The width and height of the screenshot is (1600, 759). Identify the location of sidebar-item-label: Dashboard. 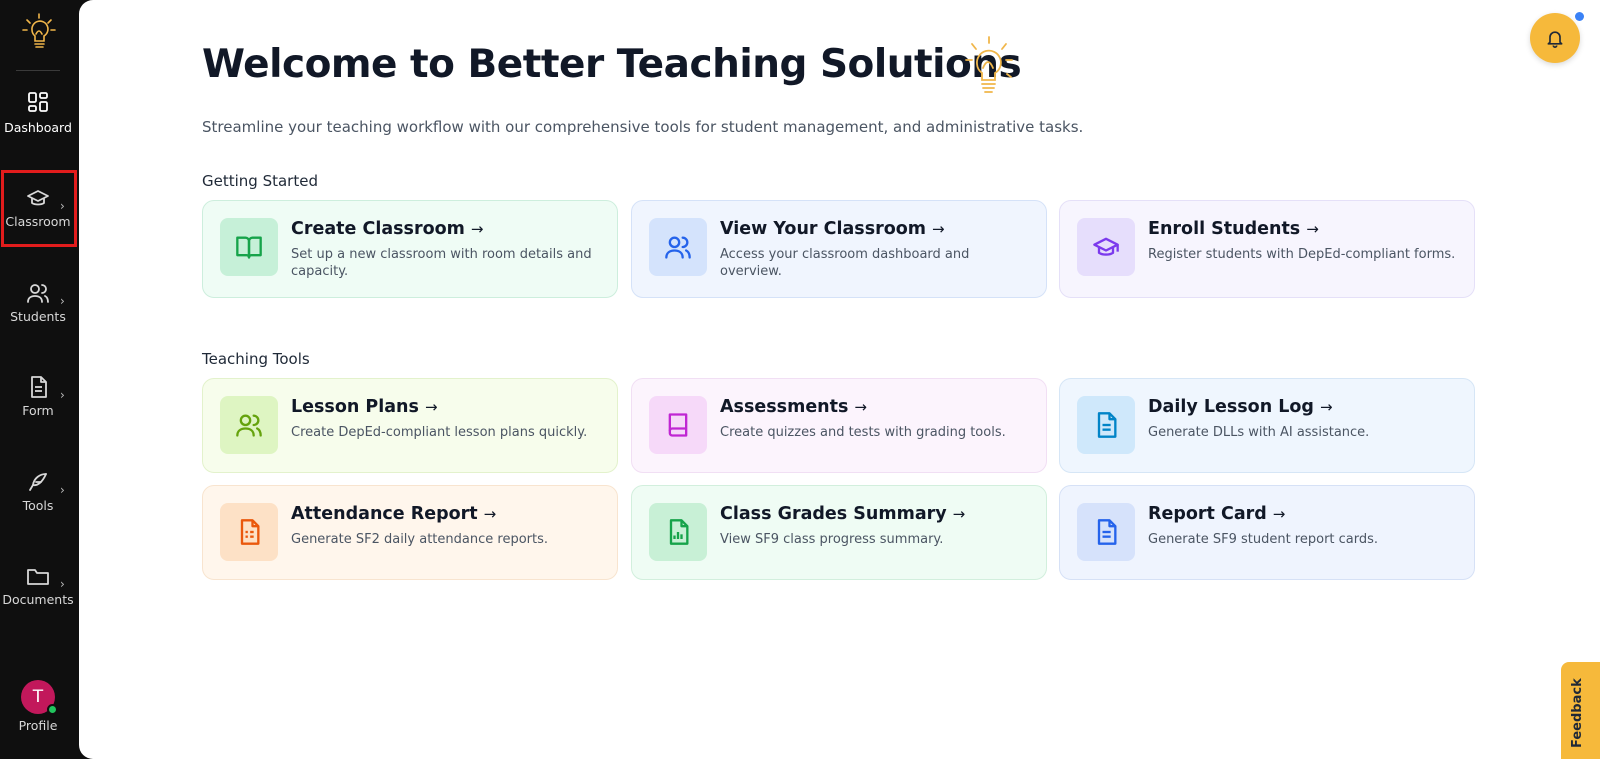
(38, 127).